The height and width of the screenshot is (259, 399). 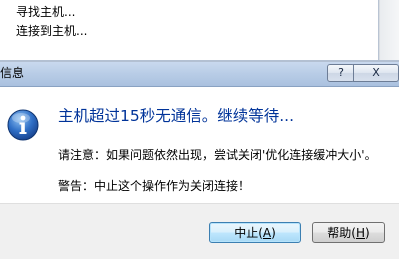 I want to click on question-mark-icon: ?, so click(x=341, y=72).